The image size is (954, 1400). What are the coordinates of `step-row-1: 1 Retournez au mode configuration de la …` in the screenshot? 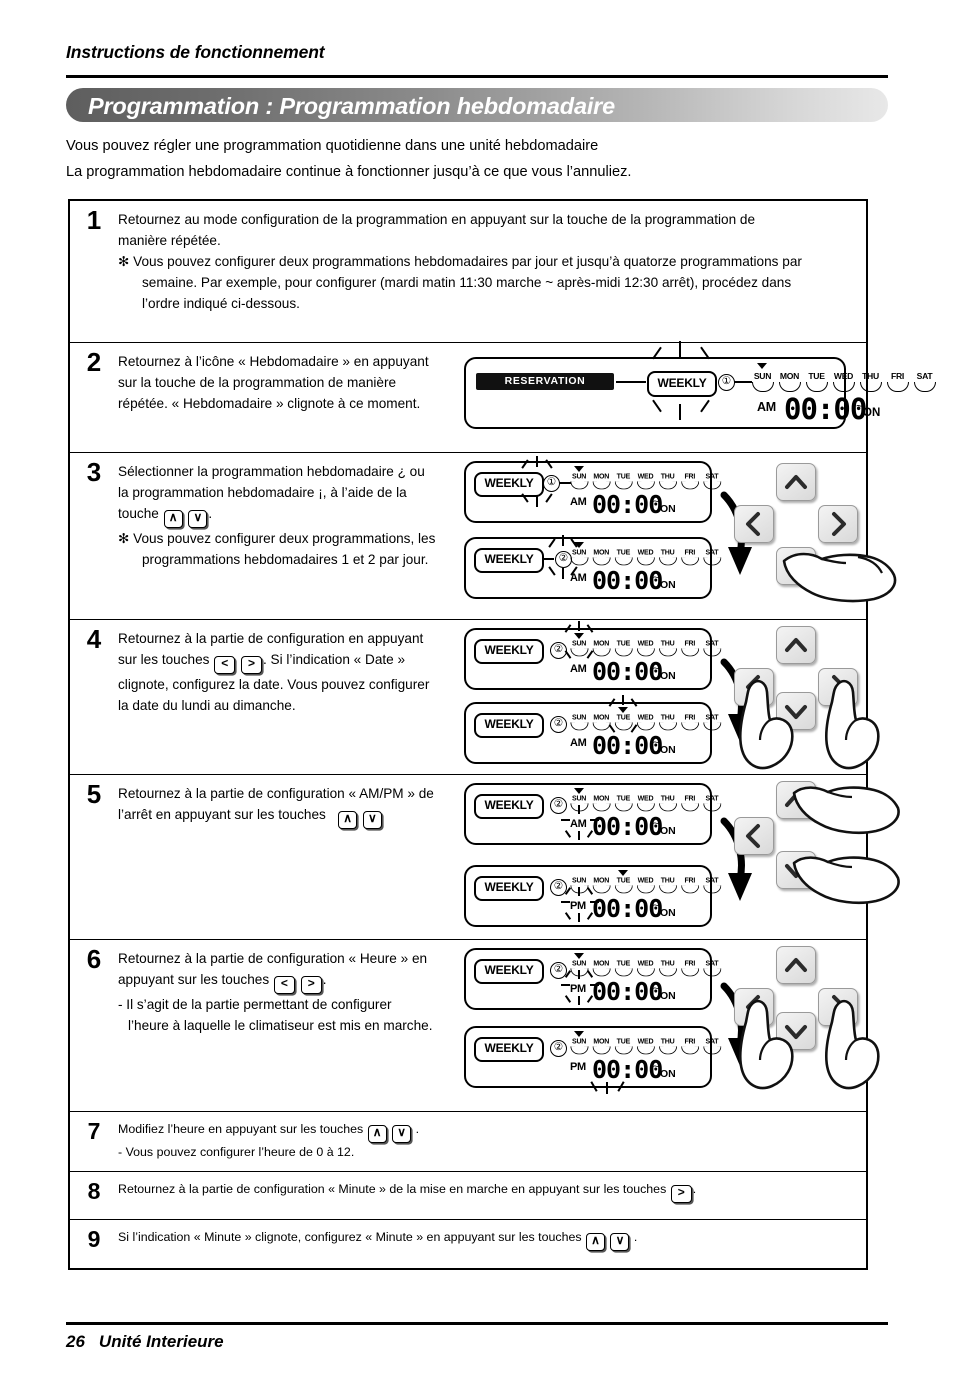 It's located at (468, 272).